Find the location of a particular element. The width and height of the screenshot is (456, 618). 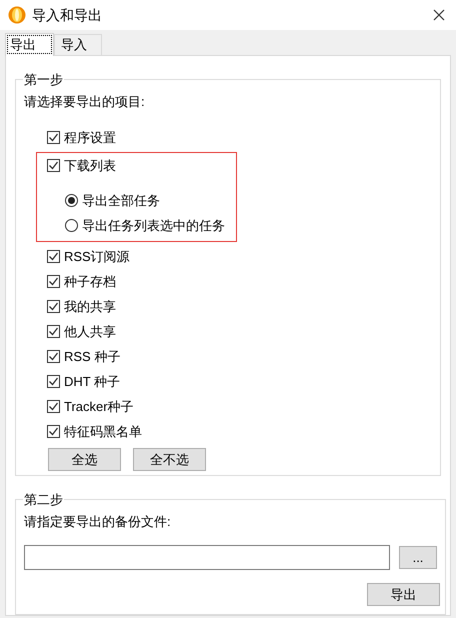

checkbox-label: RSS订阅源 is located at coordinates (97, 257).